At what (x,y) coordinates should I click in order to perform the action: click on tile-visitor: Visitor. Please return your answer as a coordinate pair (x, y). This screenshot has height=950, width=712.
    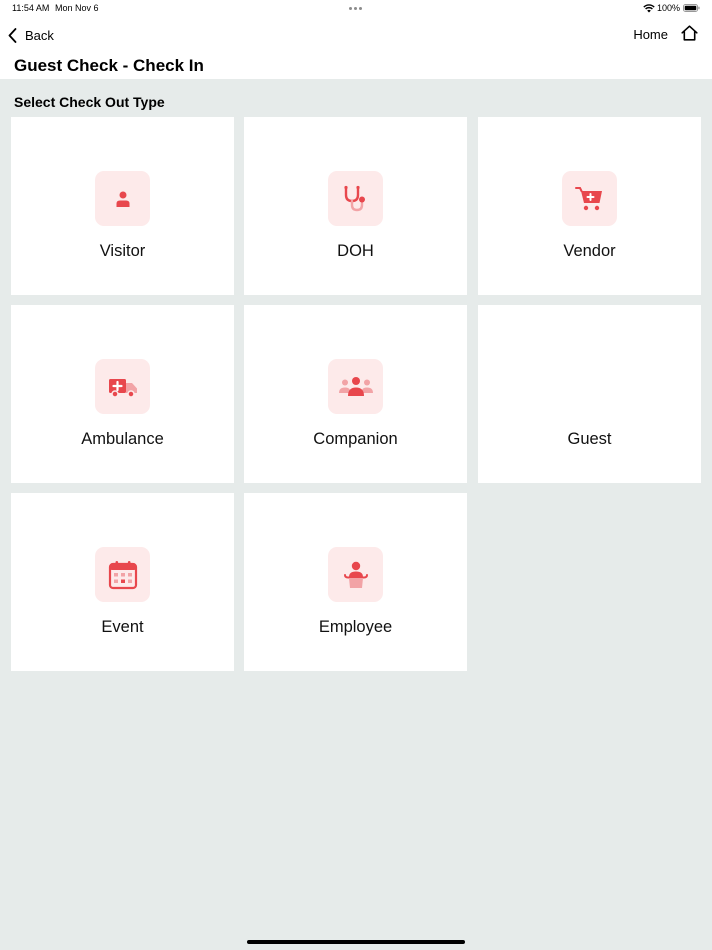
    Looking at the image, I should click on (122, 206).